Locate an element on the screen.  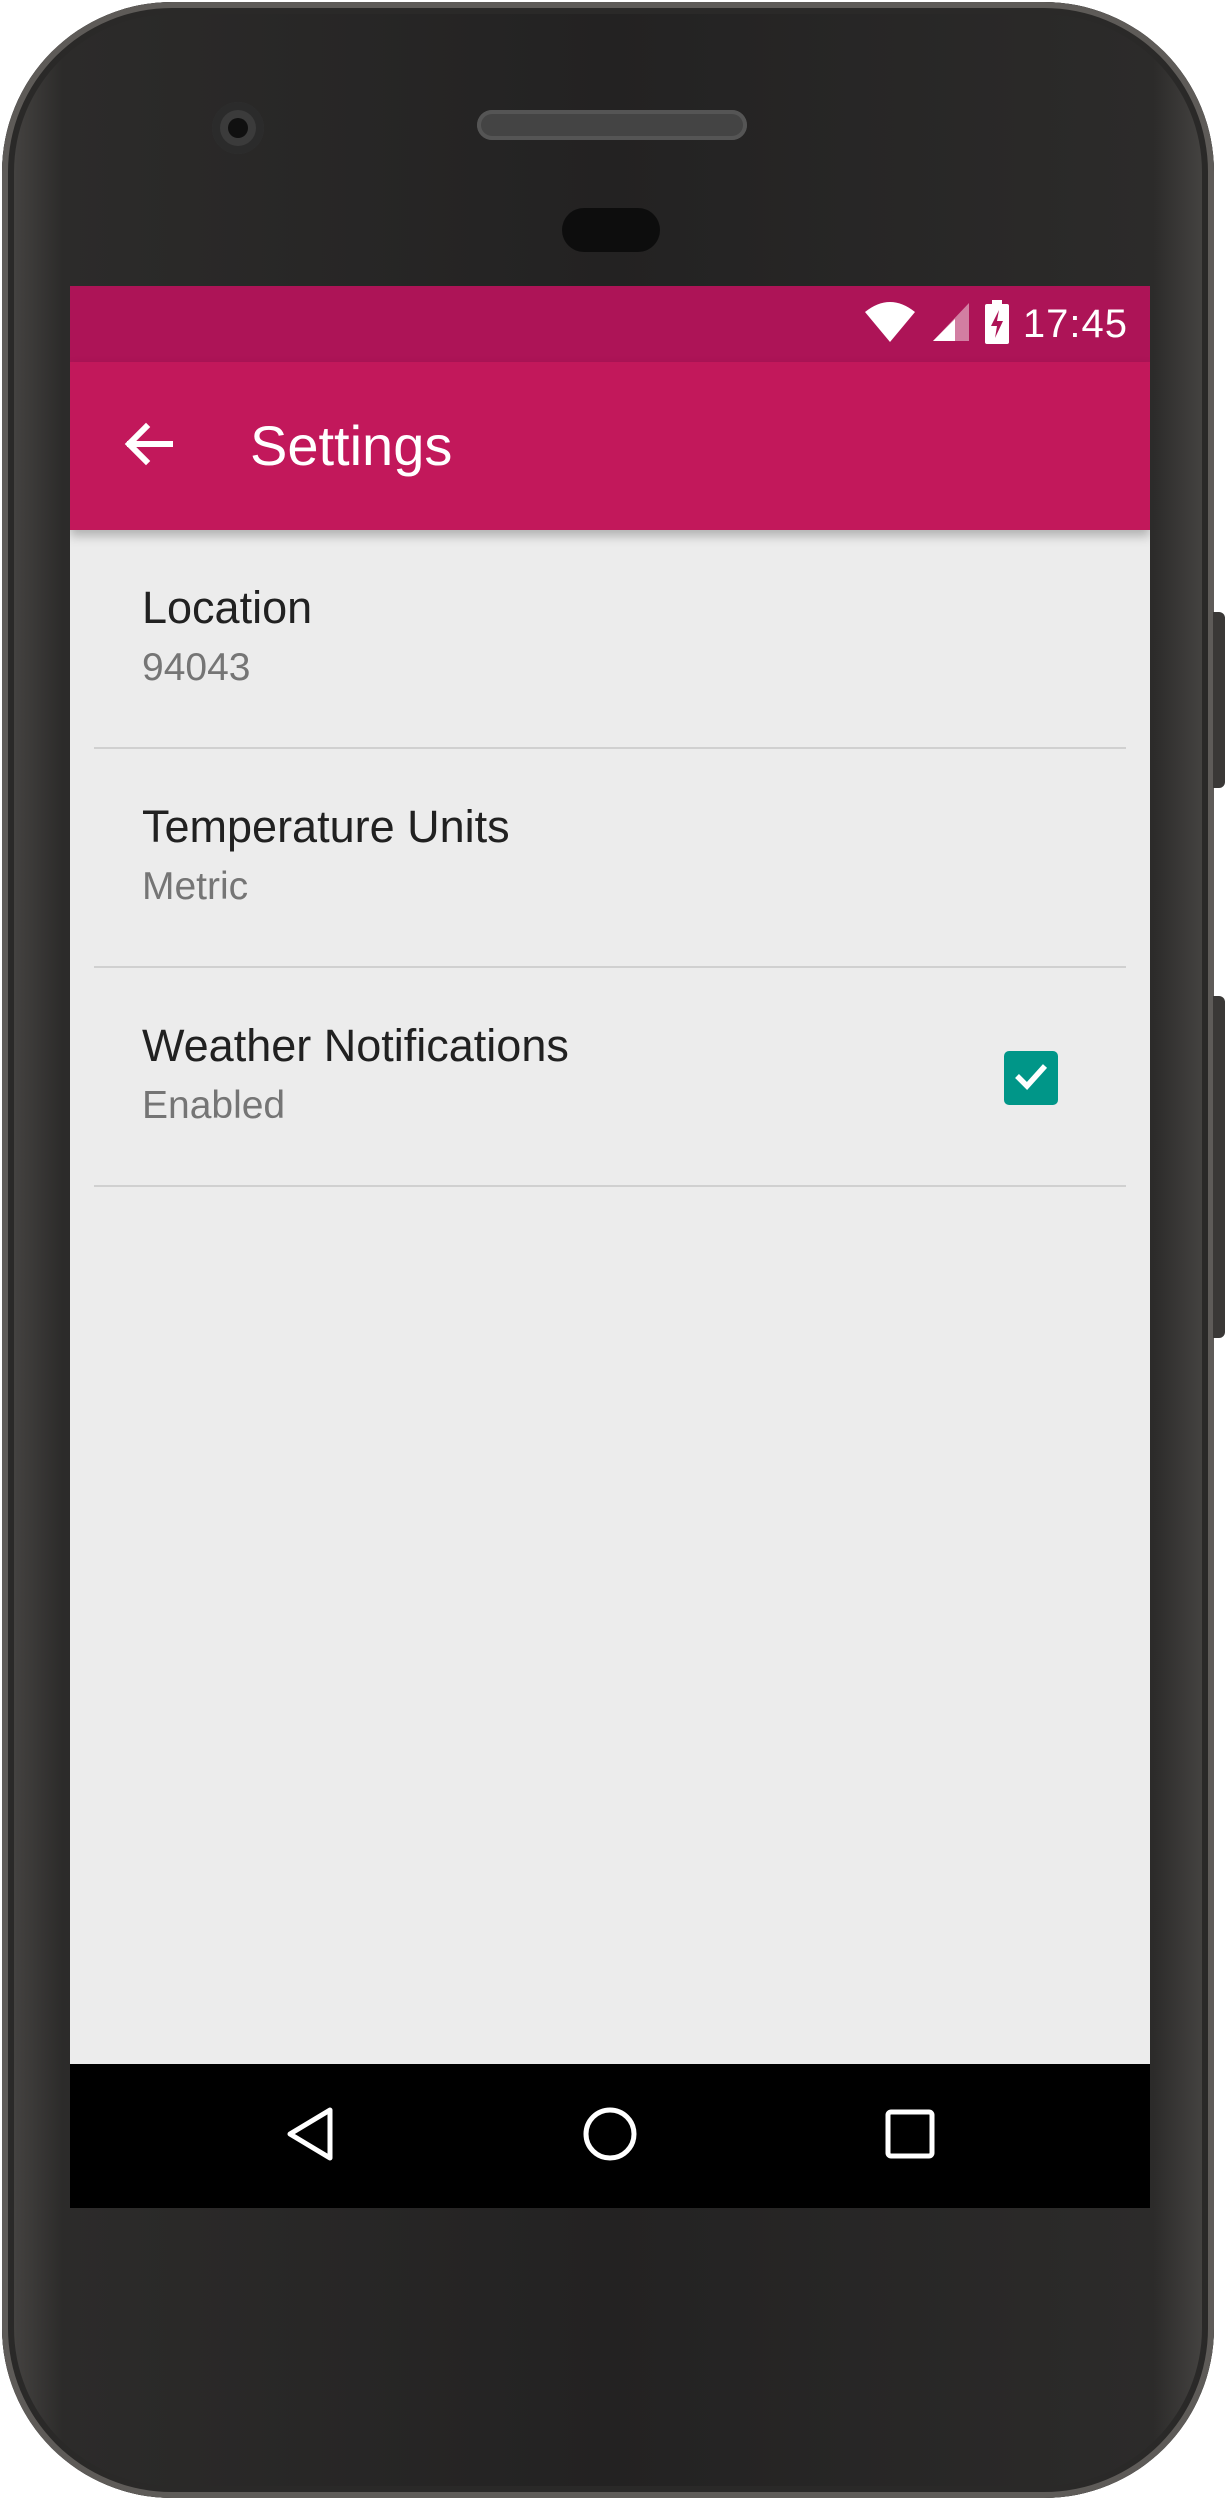
preference-title: Weather Notifications is located at coordinates (355, 1045).